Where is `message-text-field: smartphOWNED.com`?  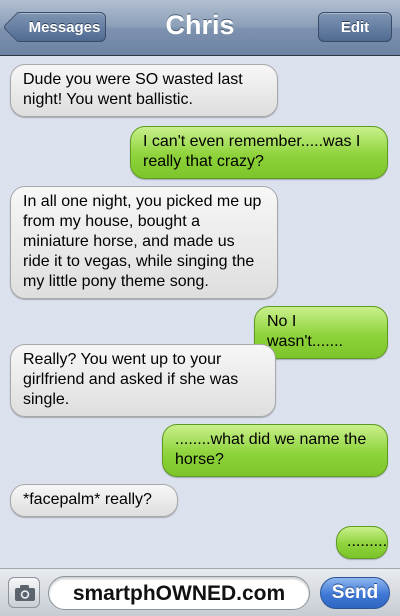 message-text-field: smartphOWNED.com is located at coordinates (179, 593).